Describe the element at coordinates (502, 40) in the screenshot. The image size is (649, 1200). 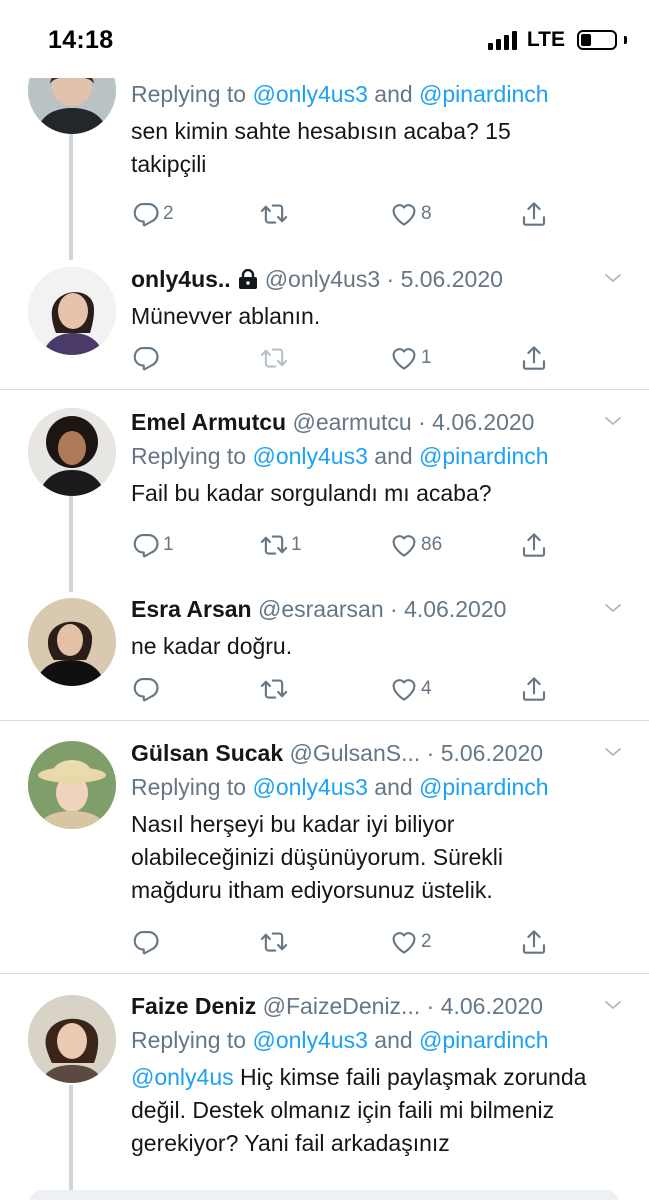
I see `signal-icon` at that location.